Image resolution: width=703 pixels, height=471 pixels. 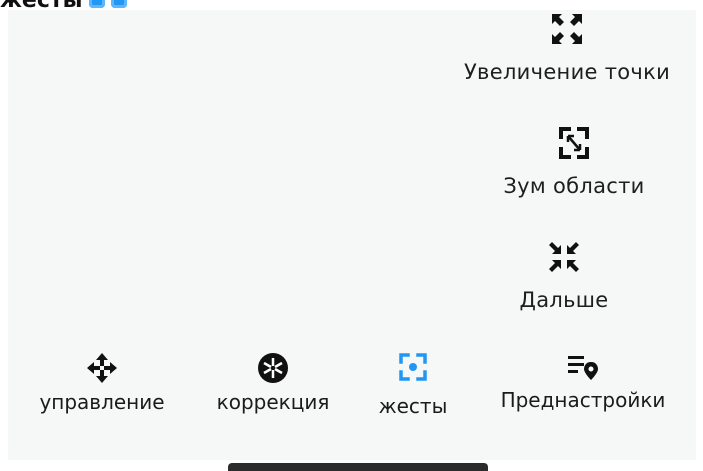 What do you see at coordinates (564, 300) in the screenshot?
I see `menu-item-label: Дальше` at bounding box center [564, 300].